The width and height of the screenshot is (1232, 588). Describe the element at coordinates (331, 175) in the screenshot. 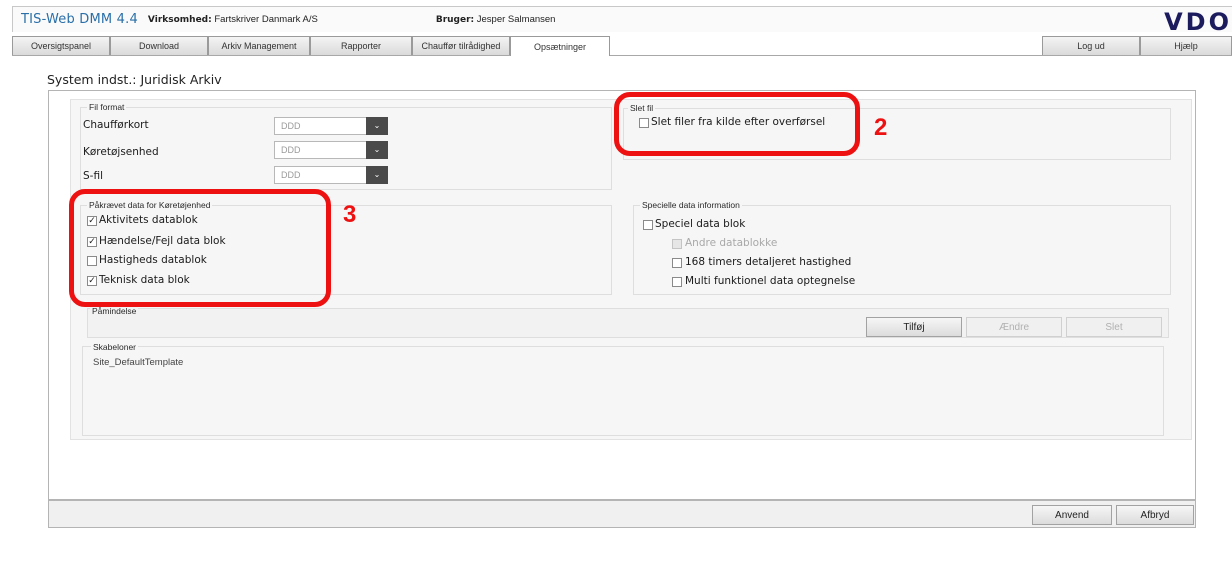

I see `s-fil-select: DDD ⌄` at that location.